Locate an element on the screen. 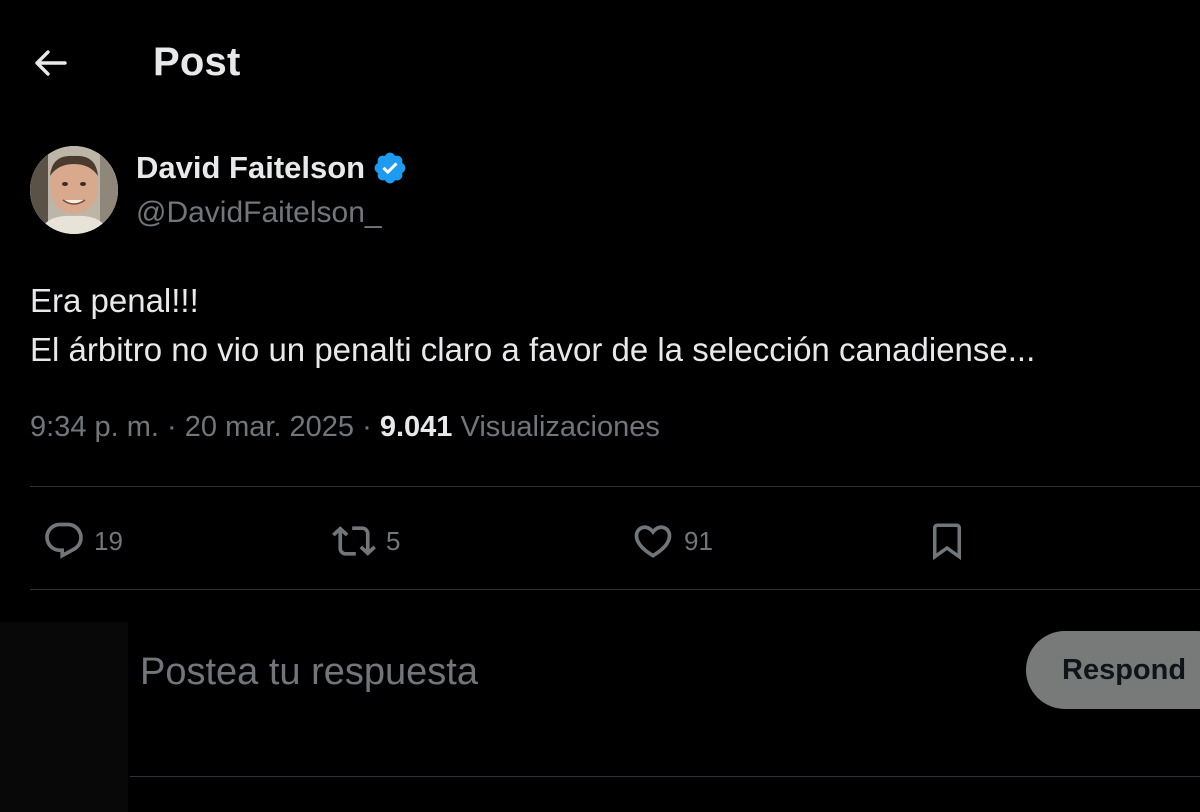 The width and height of the screenshot is (1200, 812). repost-button: 5 is located at coordinates (365, 541).